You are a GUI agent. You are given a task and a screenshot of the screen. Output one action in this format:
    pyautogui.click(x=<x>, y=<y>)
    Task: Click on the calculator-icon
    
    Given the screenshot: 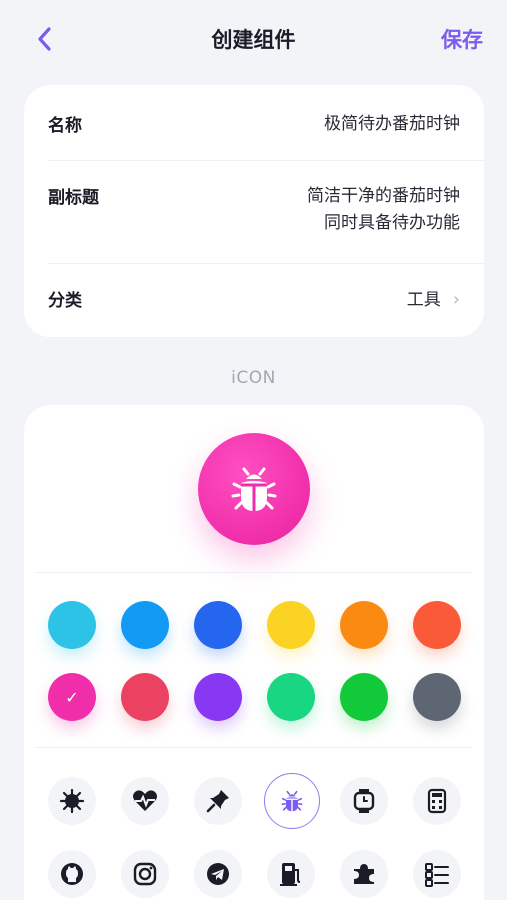 What is the action you would take?
    pyautogui.click(x=437, y=801)
    